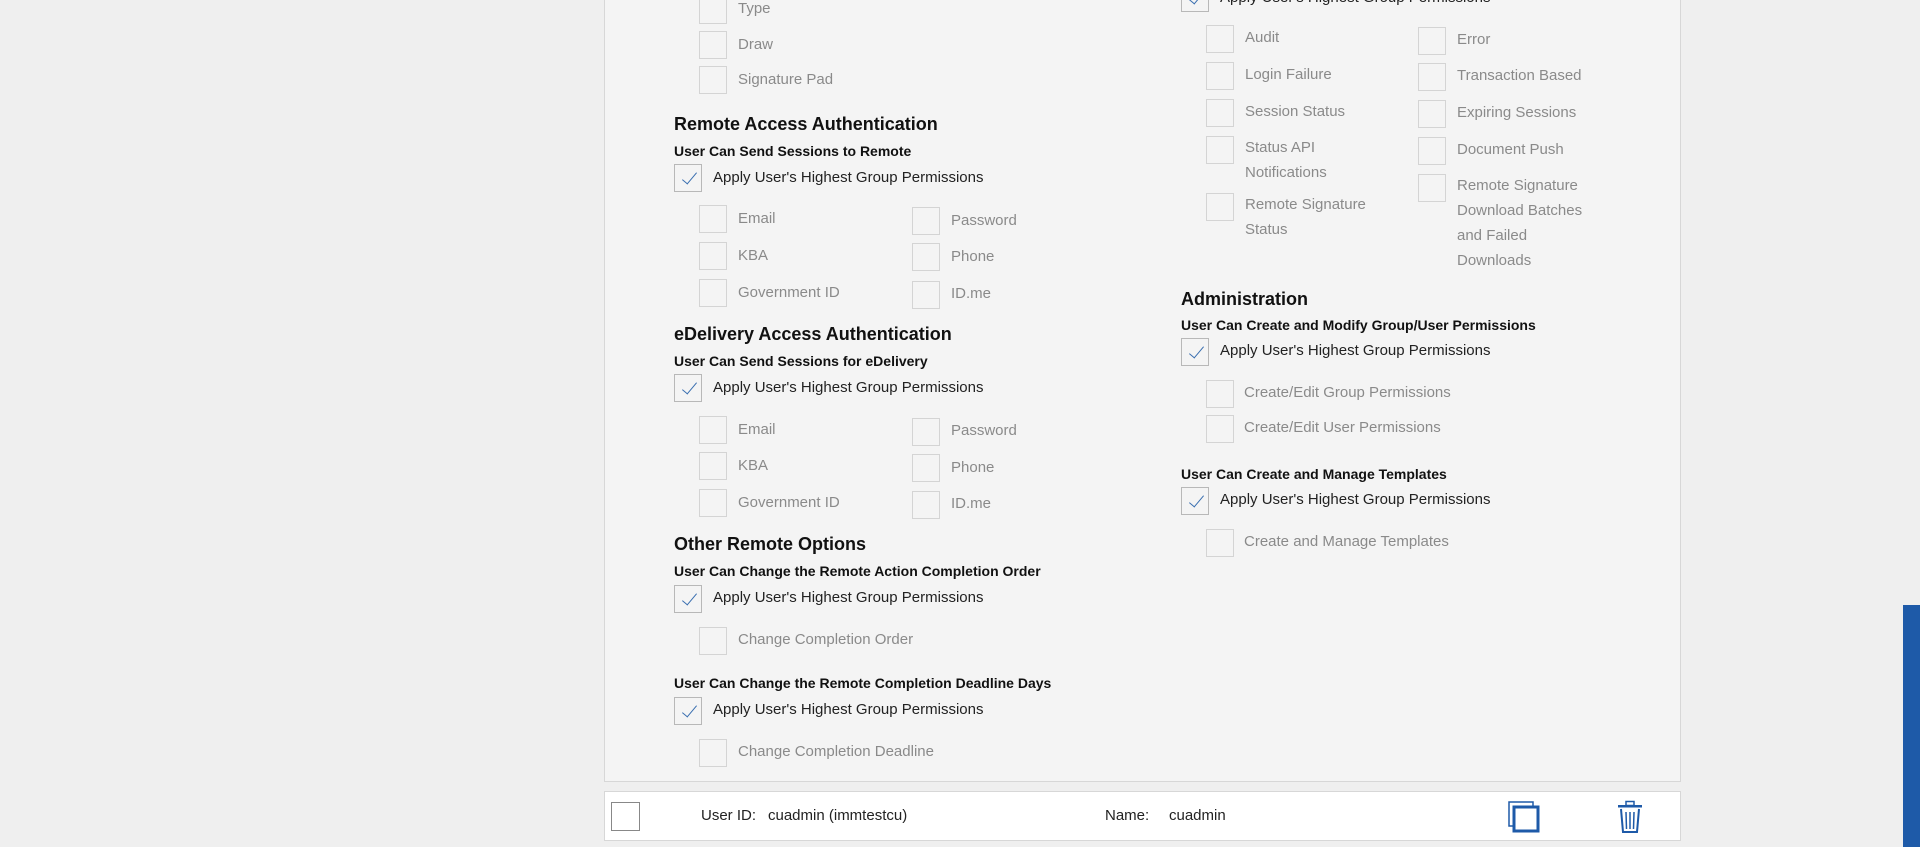 The height and width of the screenshot is (847, 1920). Describe the element at coordinates (801, 361) in the screenshot. I see `edelivery-subtitle: User Can Send Sessions for eDelivery` at that location.